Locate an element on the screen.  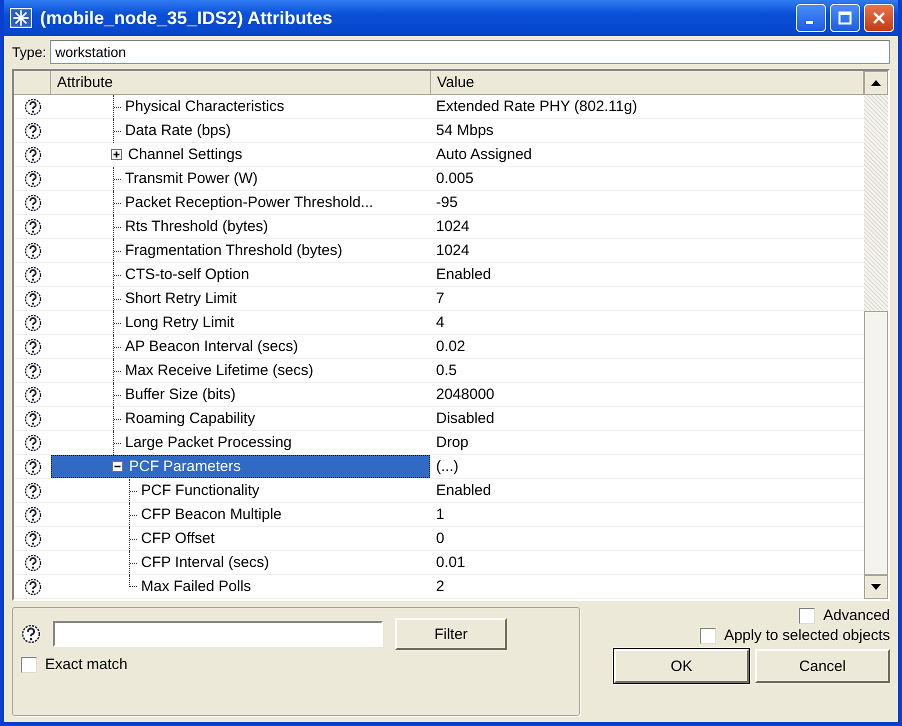
type-field: workstation is located at coordinates (470, 52).